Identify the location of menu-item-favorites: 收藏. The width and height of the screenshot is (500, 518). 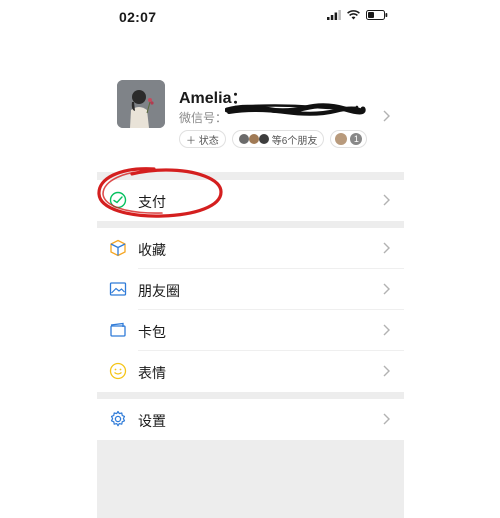
(250, 248).